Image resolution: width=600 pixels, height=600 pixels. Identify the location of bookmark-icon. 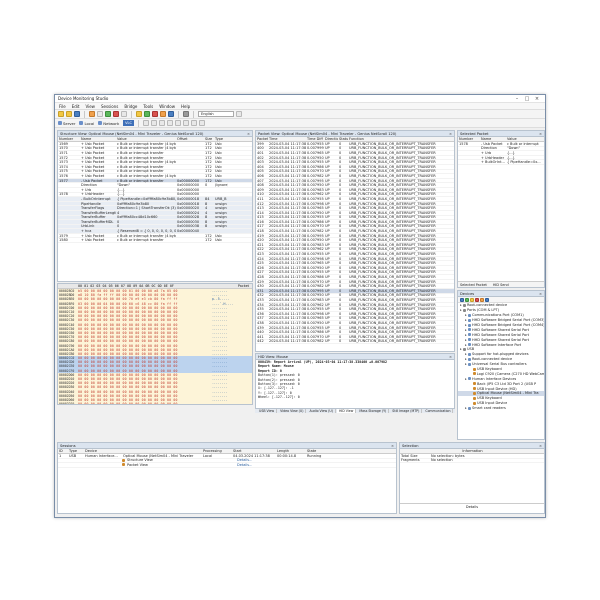
(139, 114).